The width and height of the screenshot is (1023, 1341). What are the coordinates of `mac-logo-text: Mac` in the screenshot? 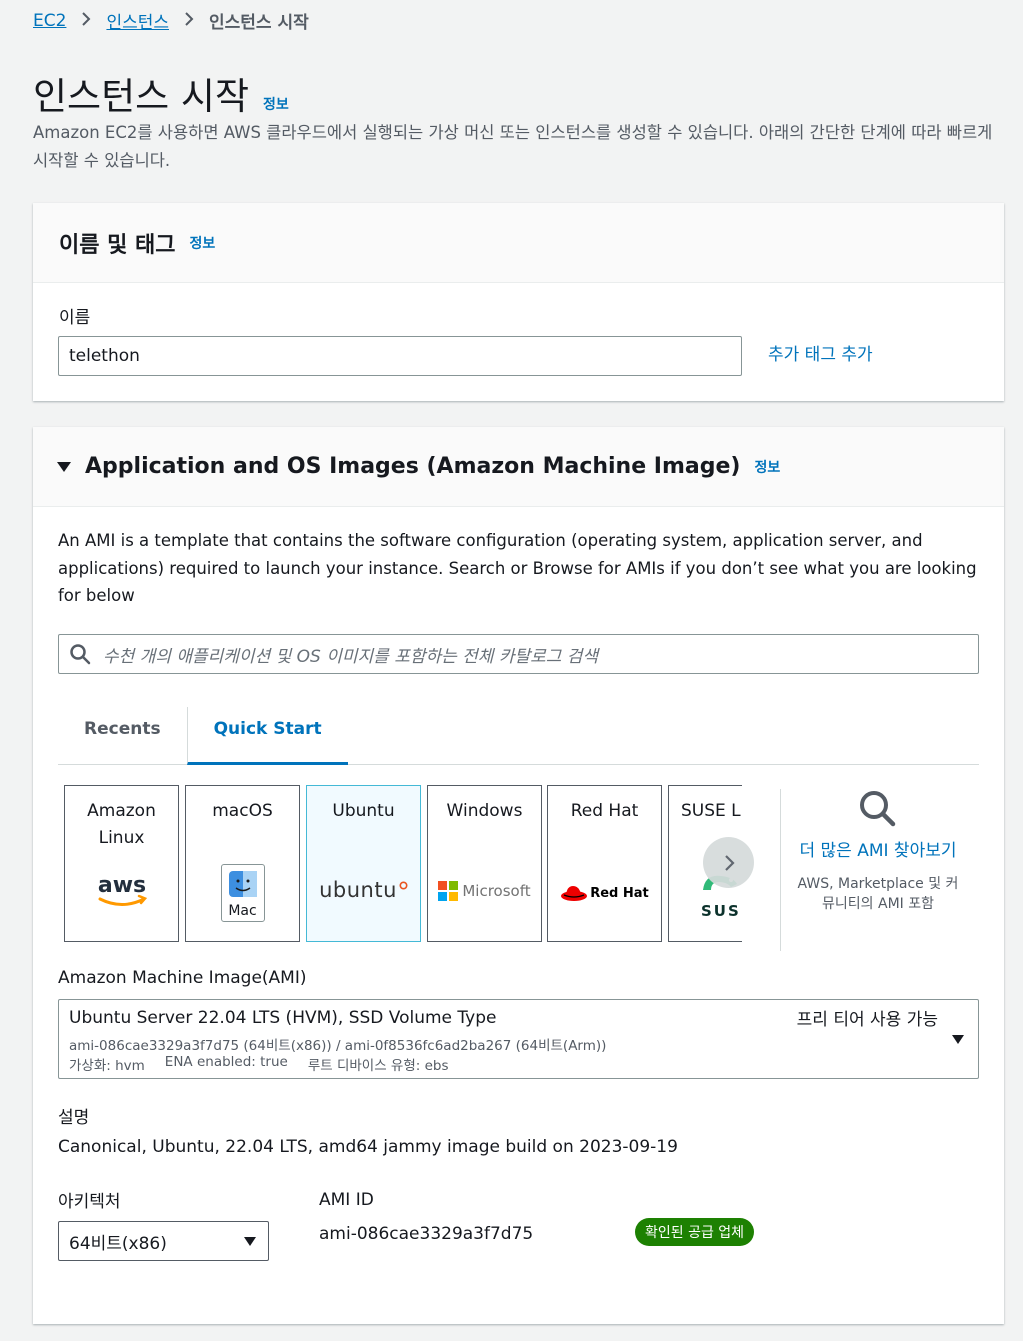 It's located at (242, 911).